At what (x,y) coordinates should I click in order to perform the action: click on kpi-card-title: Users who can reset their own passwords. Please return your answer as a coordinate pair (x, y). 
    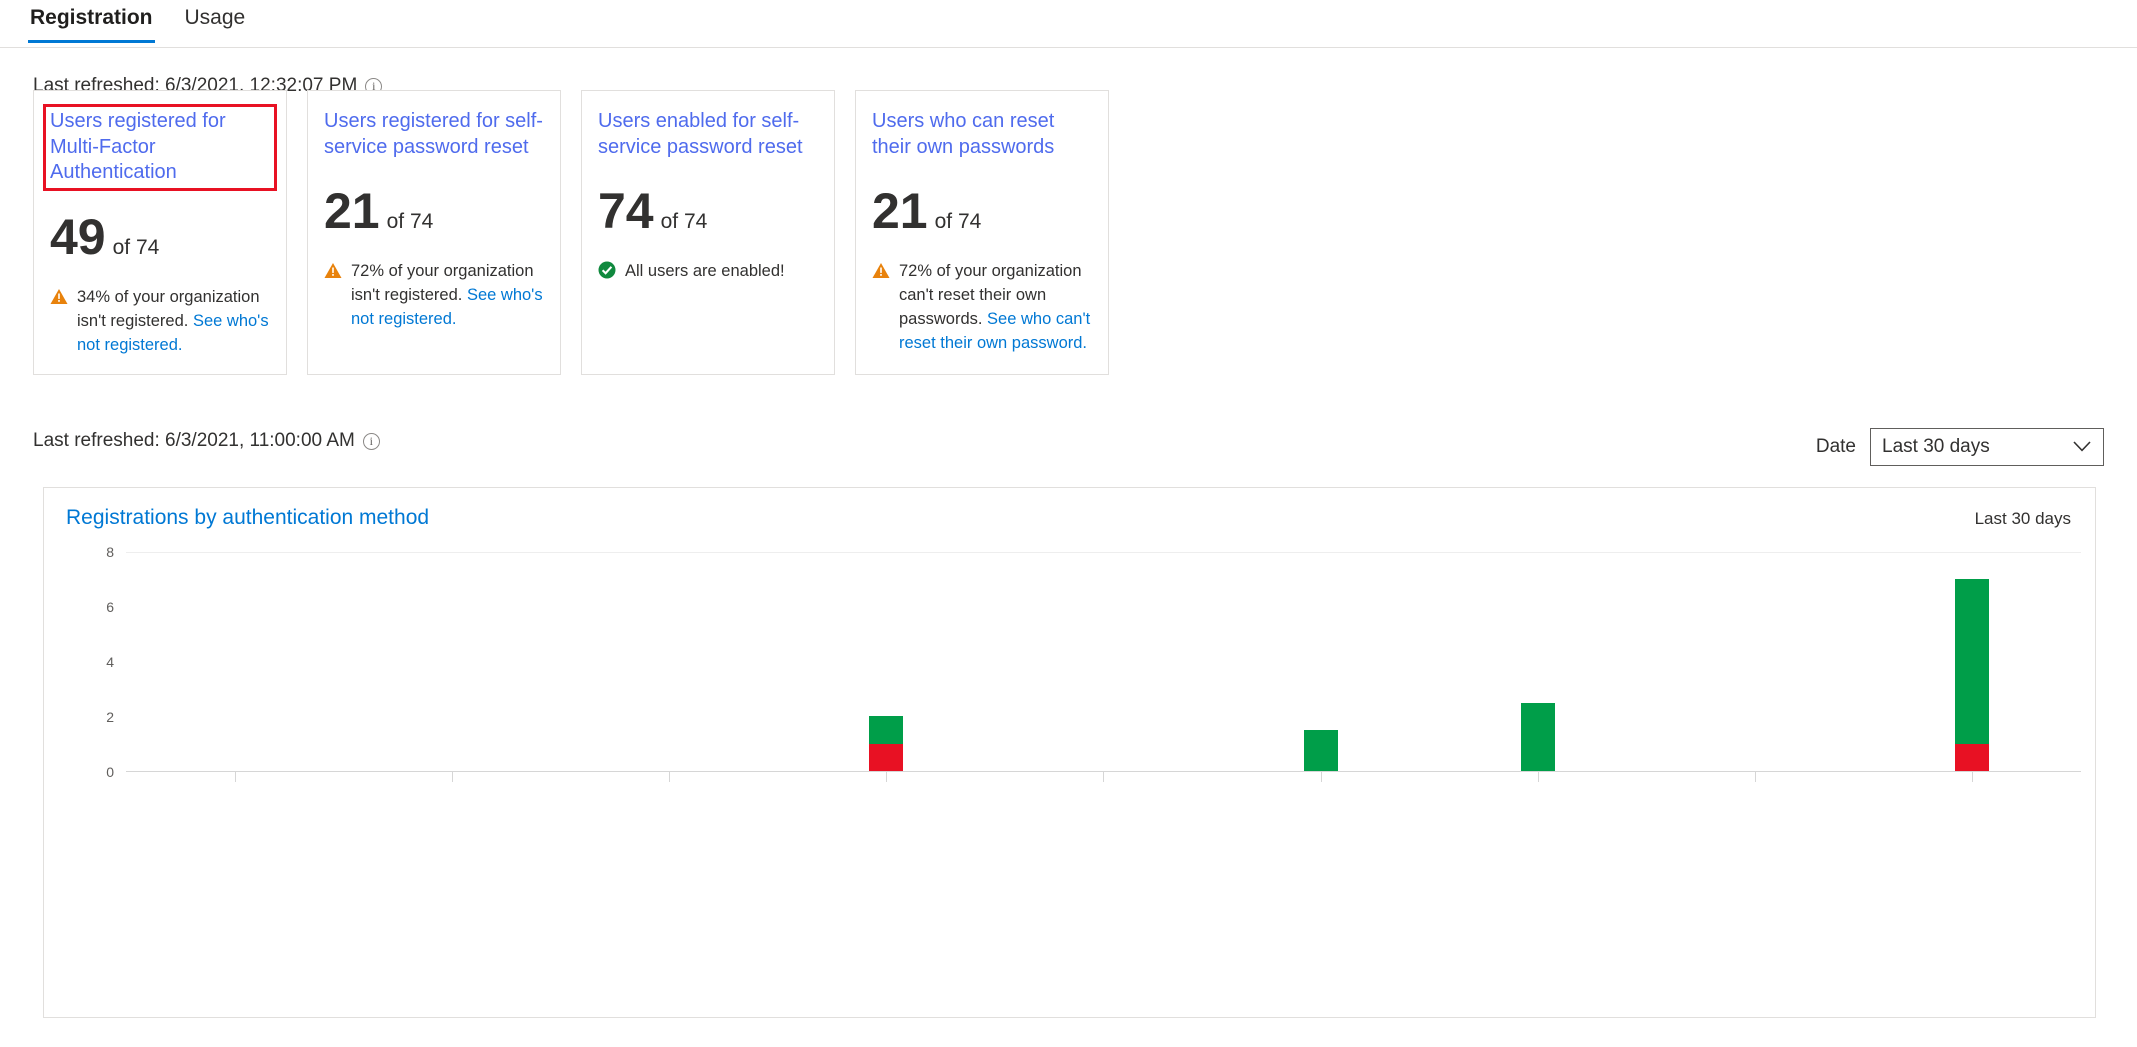
    Looking at the image, I should click on (982, 134).